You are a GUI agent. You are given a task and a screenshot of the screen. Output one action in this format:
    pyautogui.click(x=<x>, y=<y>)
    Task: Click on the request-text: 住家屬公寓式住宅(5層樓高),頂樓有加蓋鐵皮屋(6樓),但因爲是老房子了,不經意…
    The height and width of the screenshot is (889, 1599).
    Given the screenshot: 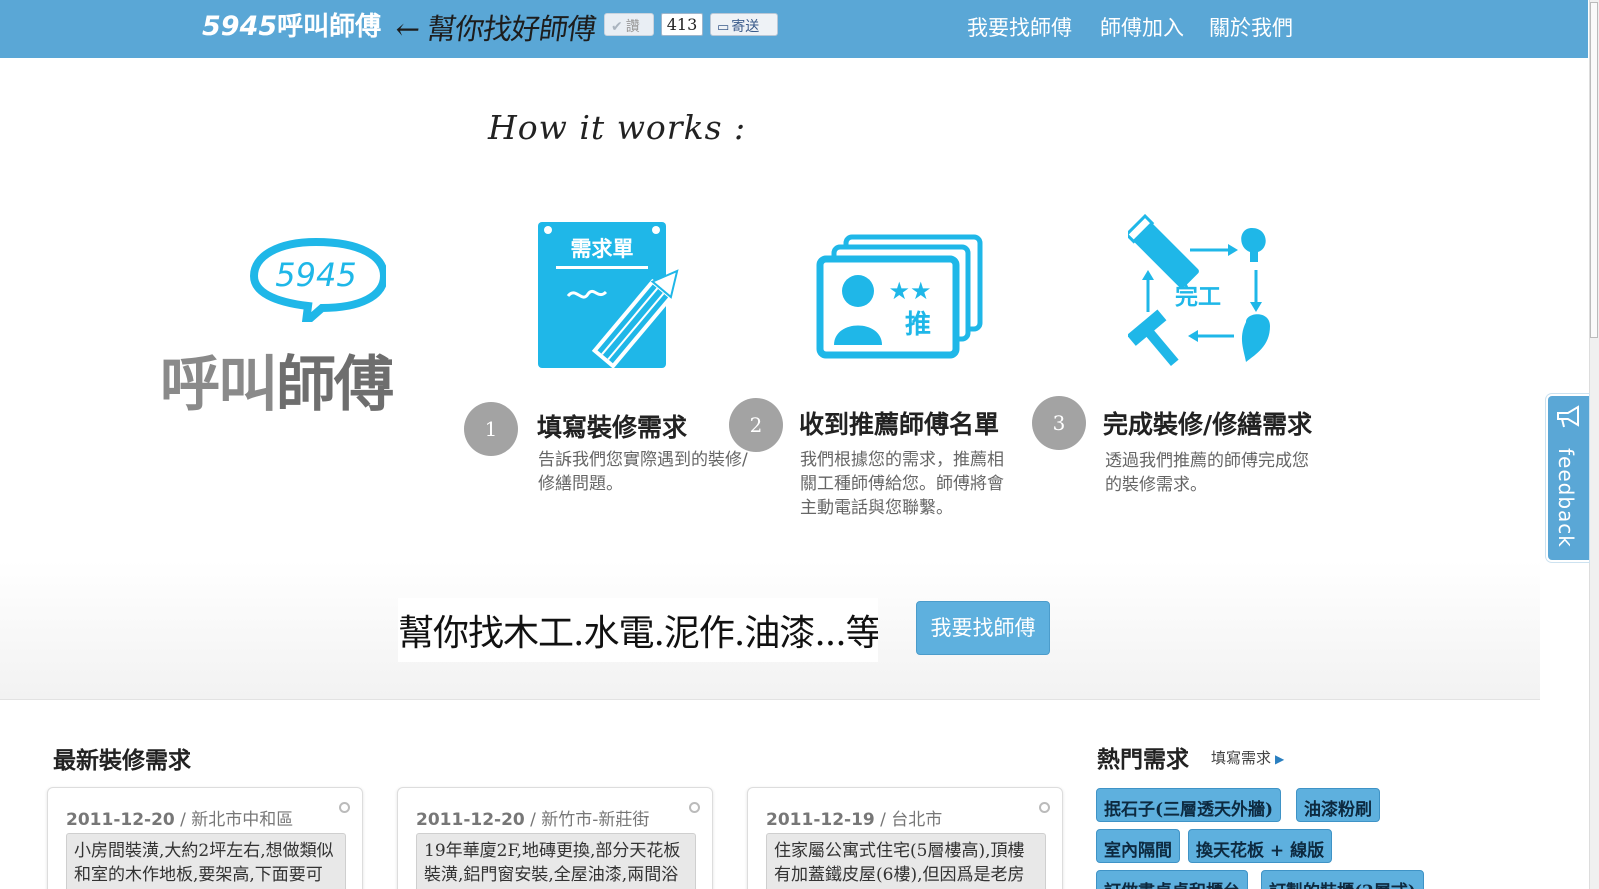 What is the action you would take?
    pyautogui.click(x=906, y=861)
    